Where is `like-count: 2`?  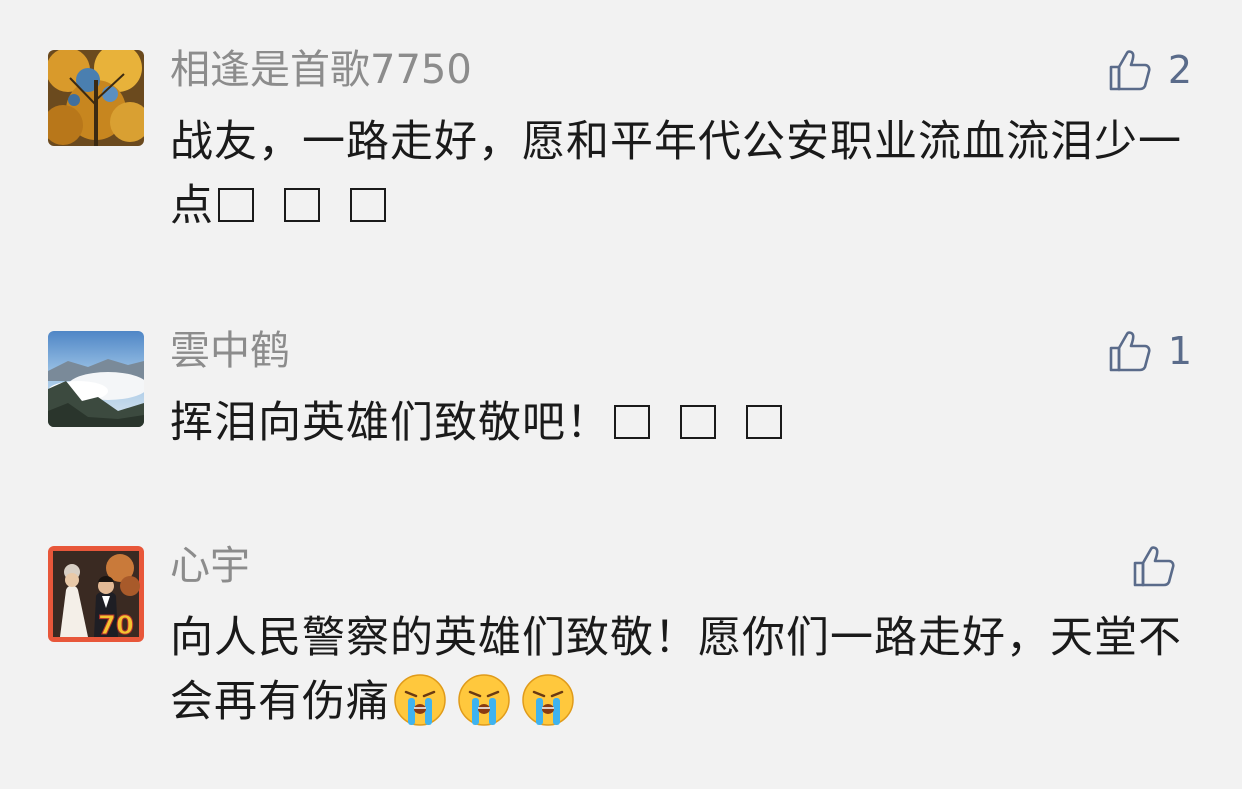
like-count: 2 is located at coordinates (1179, 70).